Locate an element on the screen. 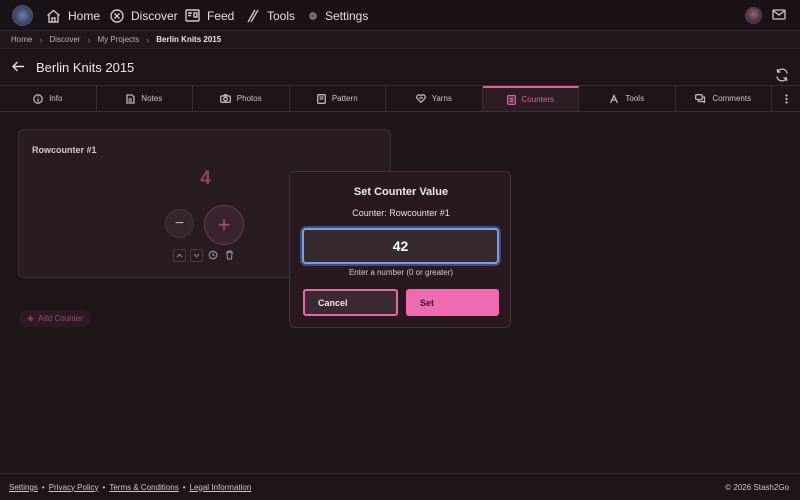  tab-label: Notes is located at coordinates (152, 98).